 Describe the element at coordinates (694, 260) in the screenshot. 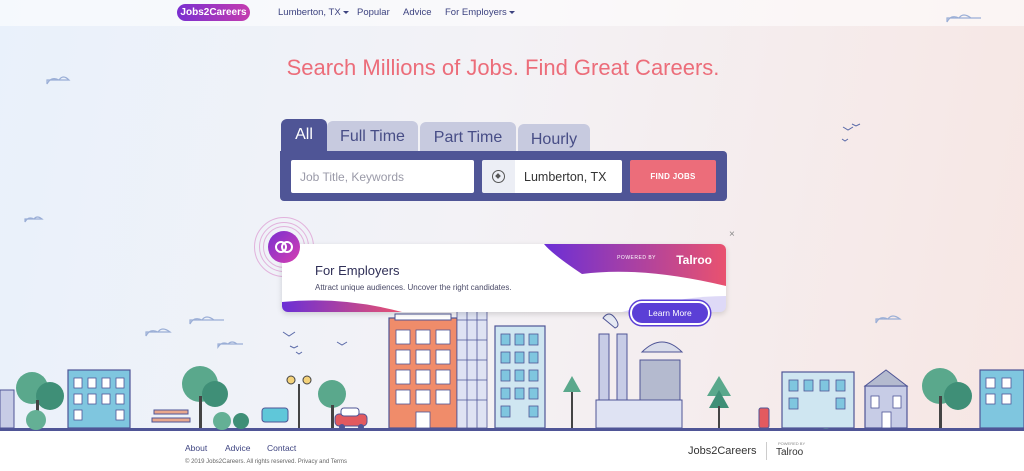

I see `talroo-logo: Talroo` at that location.